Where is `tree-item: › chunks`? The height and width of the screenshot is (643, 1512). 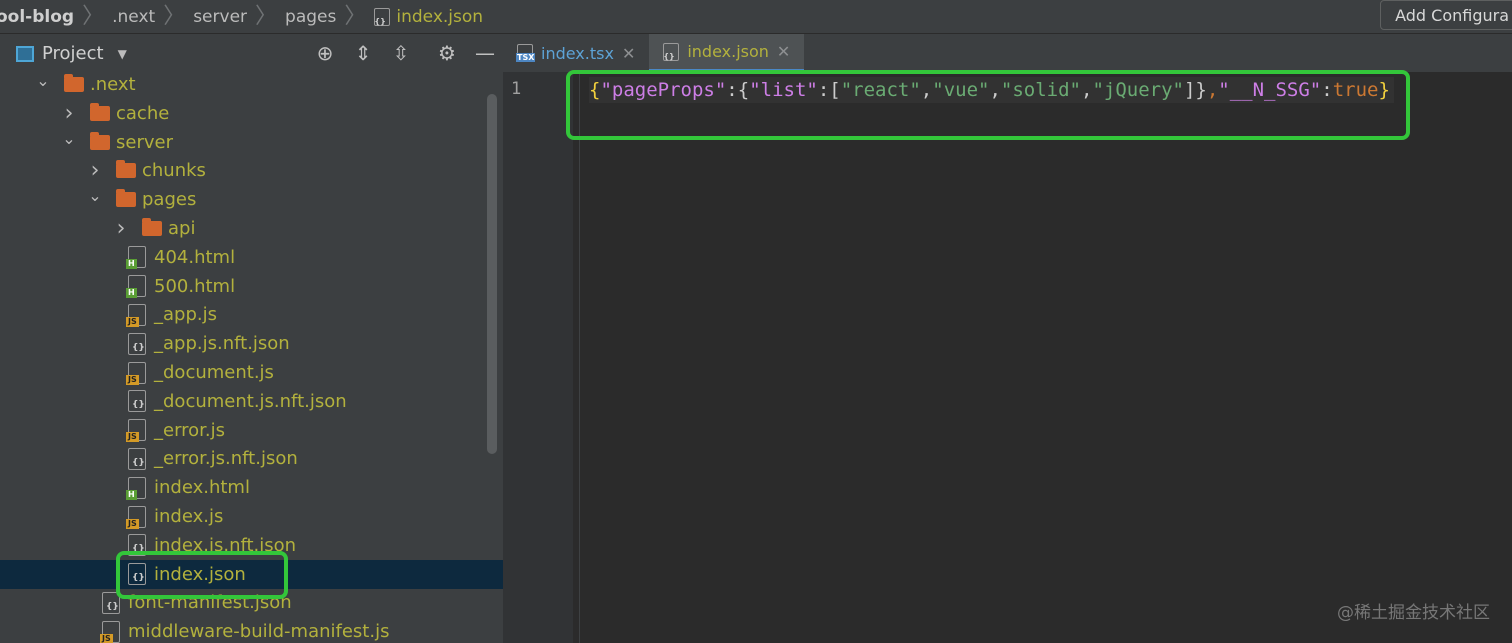
tree-item: › chunks is located at coordinates (251, 170).